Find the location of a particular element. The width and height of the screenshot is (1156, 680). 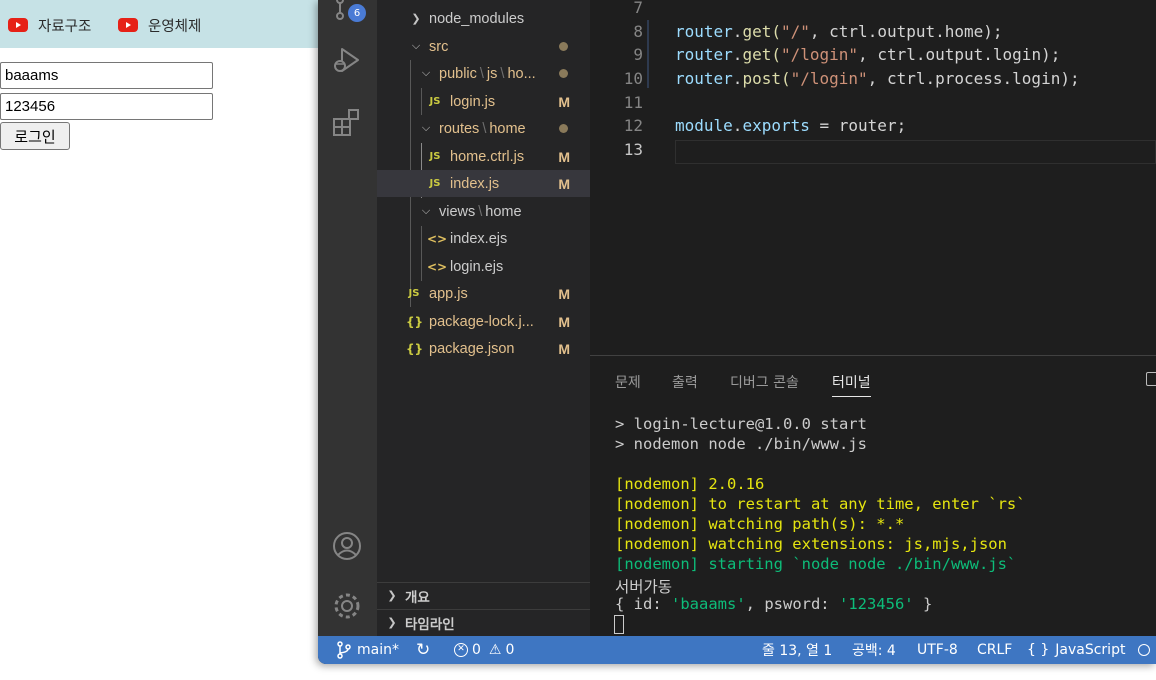

error-icon: ✕ is located at coordinates (461, 650).